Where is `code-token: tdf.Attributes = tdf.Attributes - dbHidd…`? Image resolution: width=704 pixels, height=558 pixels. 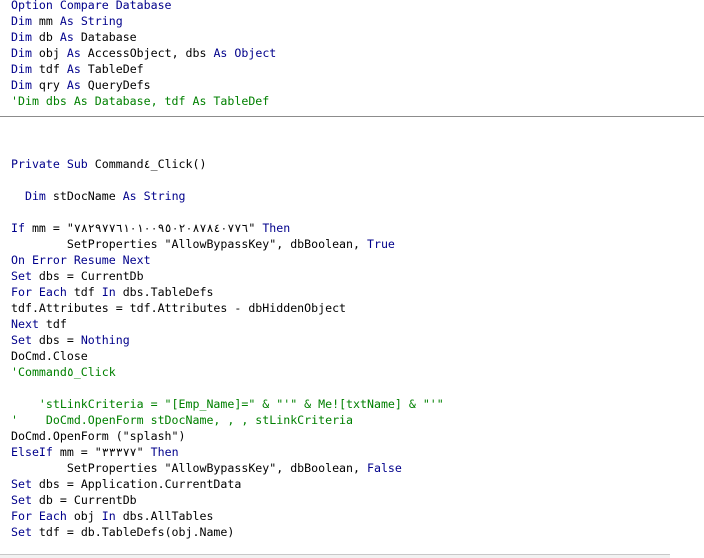
code-token: tdf.Attributes = tdf.Attributes - dbHidd… is located at coordinates (179, 308).